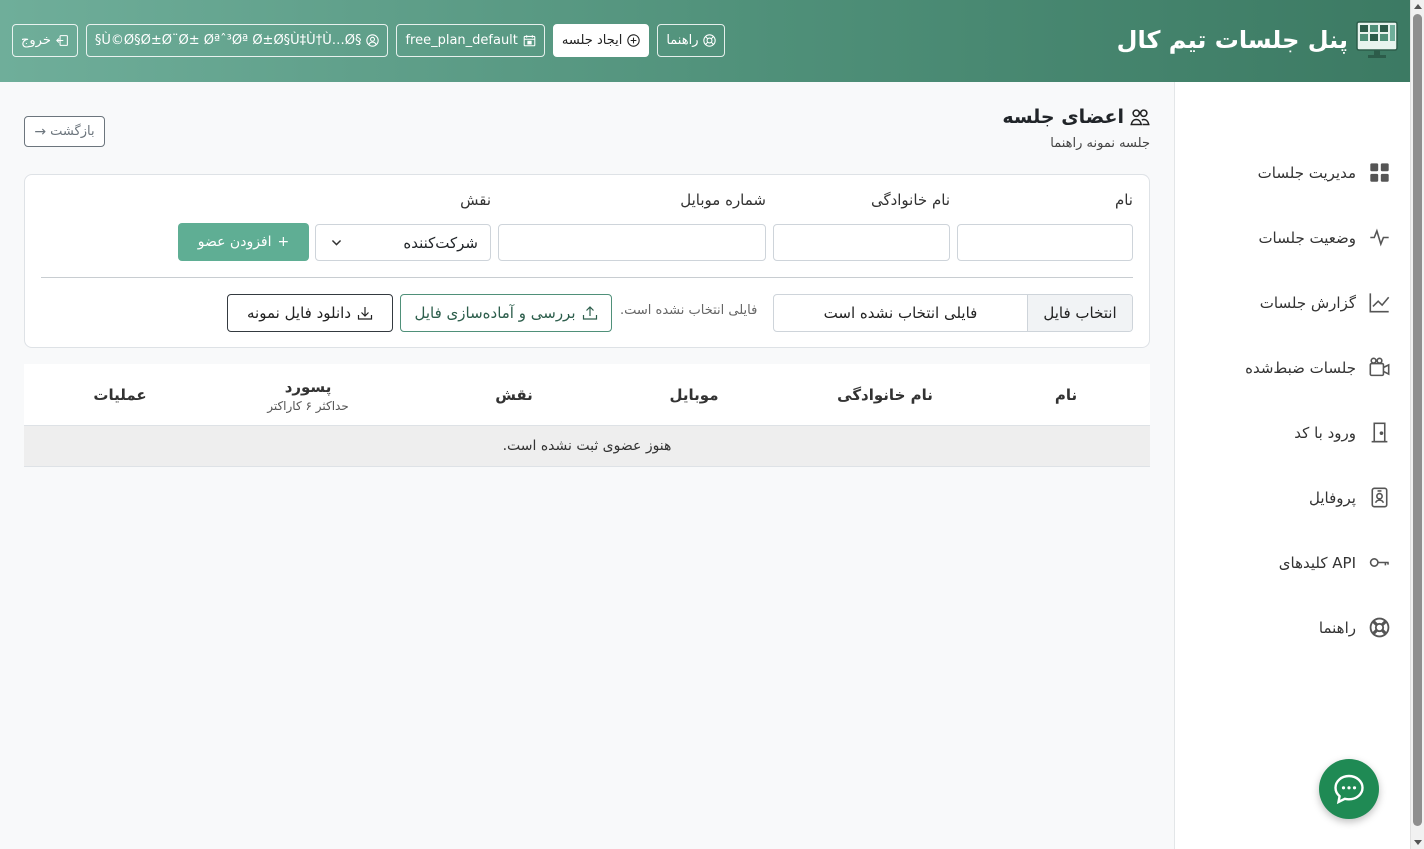 The image size is (1424, 849). I want to click on page-scrollbar, so click(1417, 424).